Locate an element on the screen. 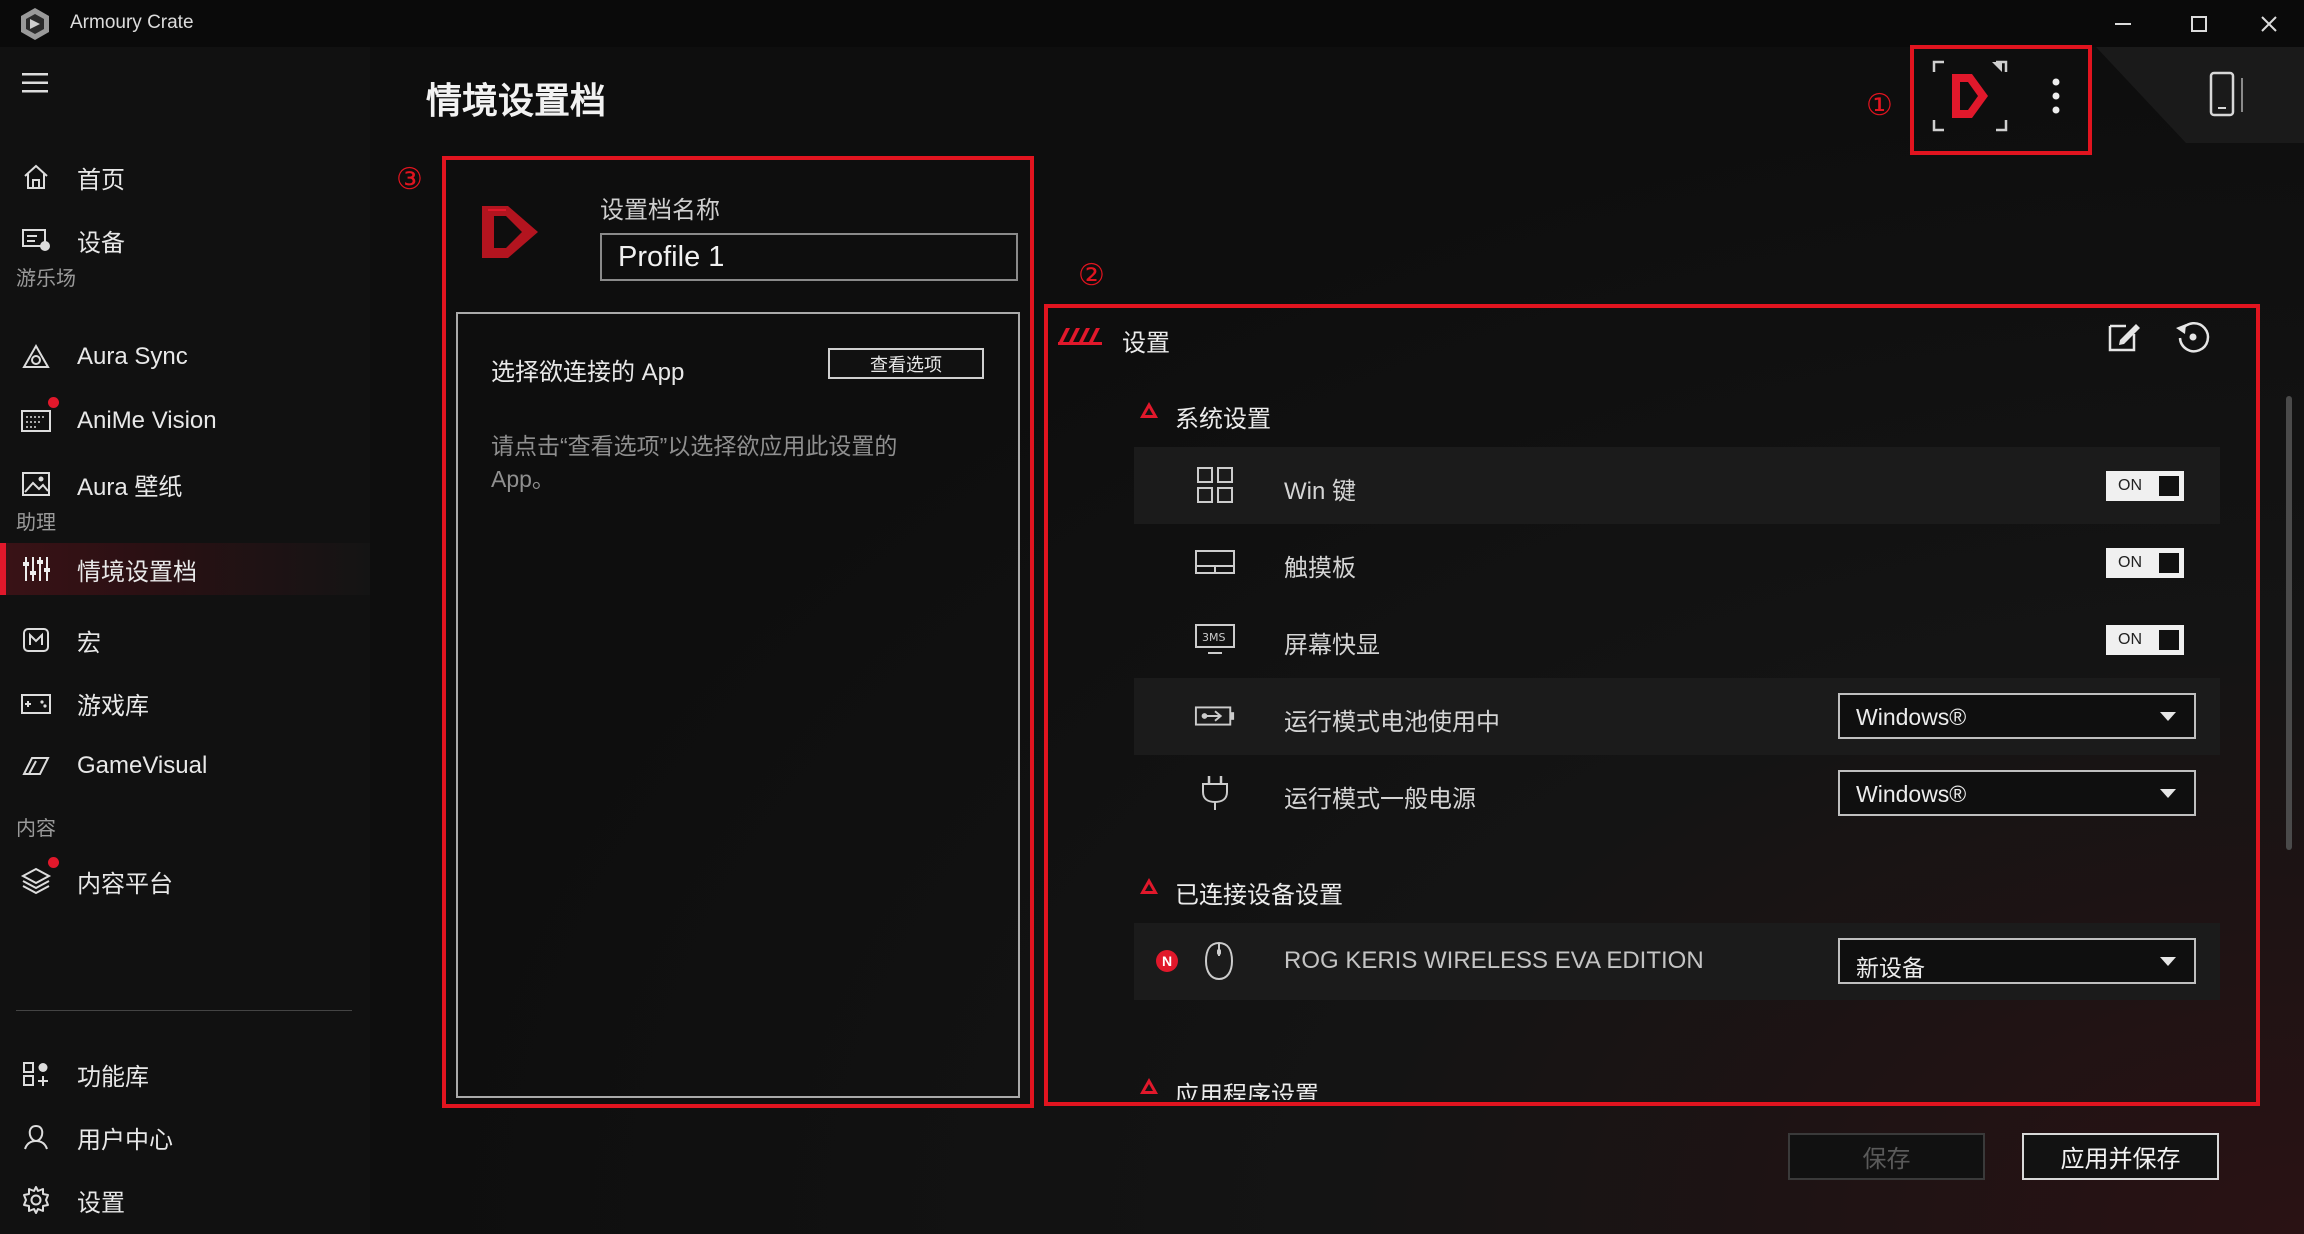 This screenshot has height=1234, width=2304. reset-icon is located at coordinates (2193, 339).